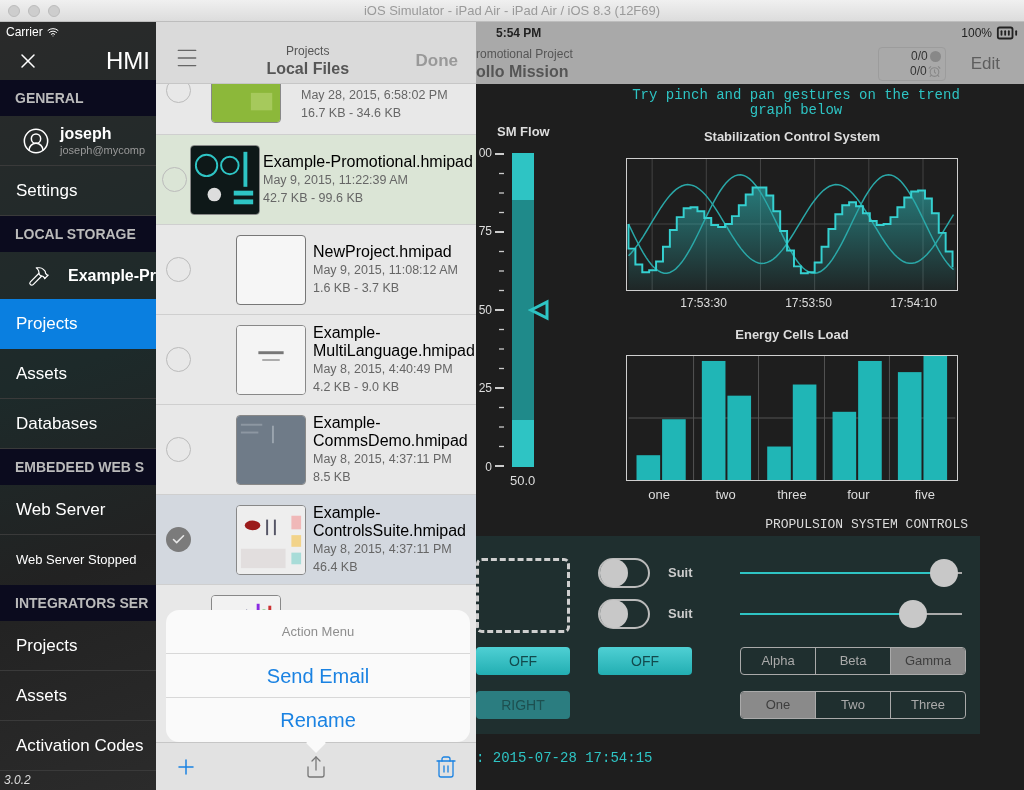 The width and height of the screenshot is (1024, 790). What do you see at coordinates (357, 288) in the screenshot?
I see `file-size: 1.6 KB - 3.7 KB` at bounding box center [357, 288].